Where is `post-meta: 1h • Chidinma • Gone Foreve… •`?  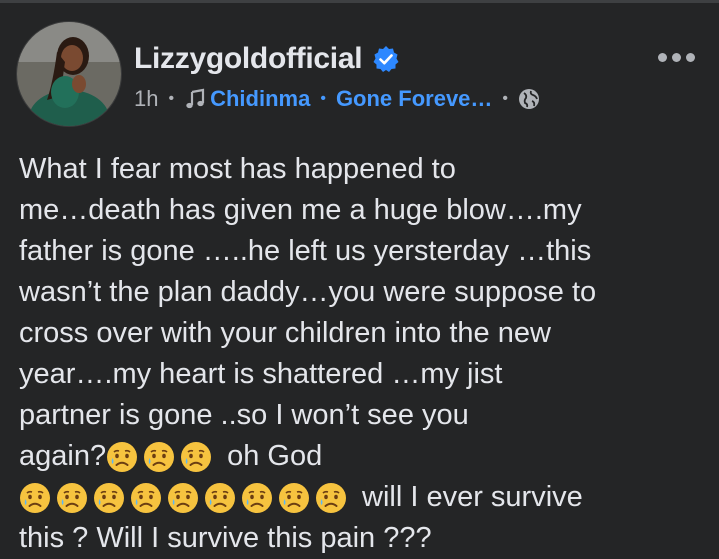 post-meta: 1h • Chidinma • Gone Foreve… • is located at coordinates (337, 99).